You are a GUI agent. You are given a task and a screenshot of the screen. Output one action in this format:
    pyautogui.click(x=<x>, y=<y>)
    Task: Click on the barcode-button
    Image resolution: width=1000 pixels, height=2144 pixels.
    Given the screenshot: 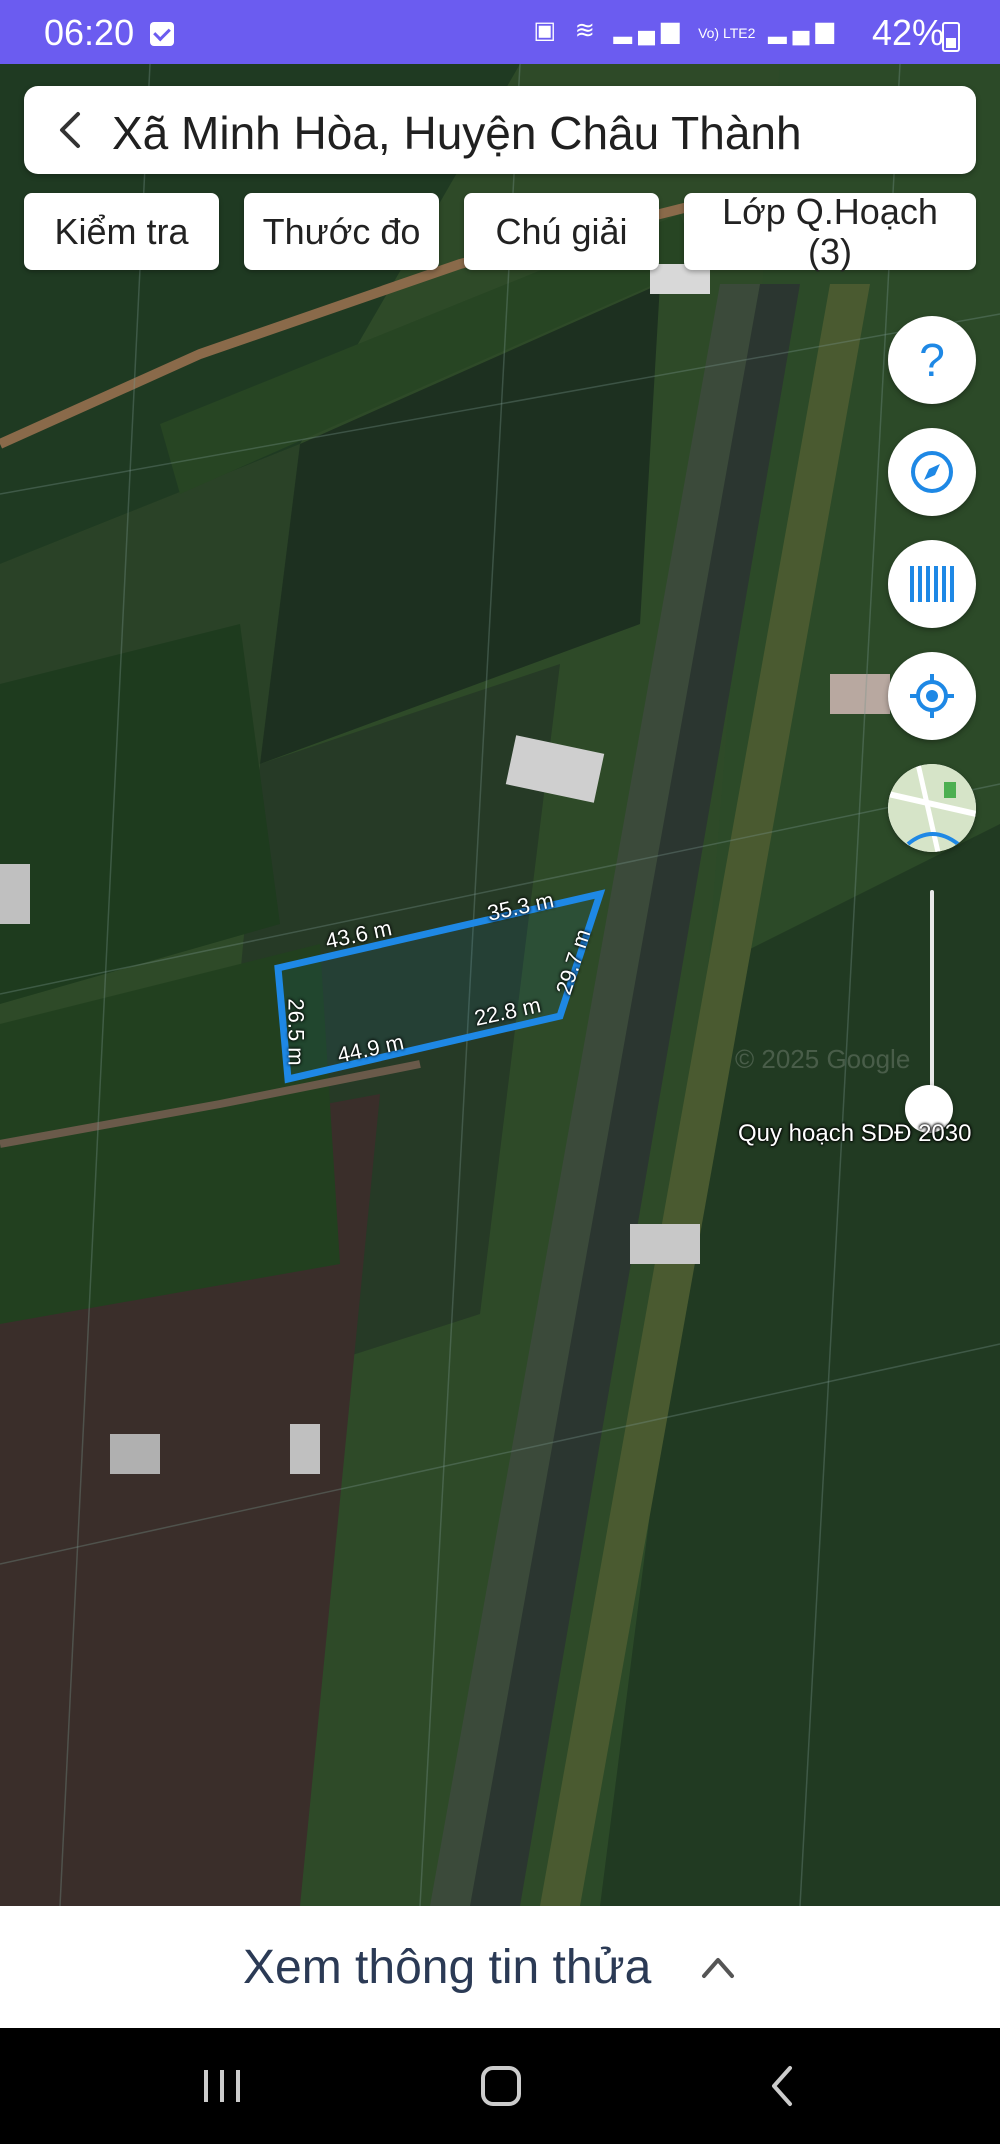 What is the action you would take?
    pyautogui.click(x=932, y=584)
    